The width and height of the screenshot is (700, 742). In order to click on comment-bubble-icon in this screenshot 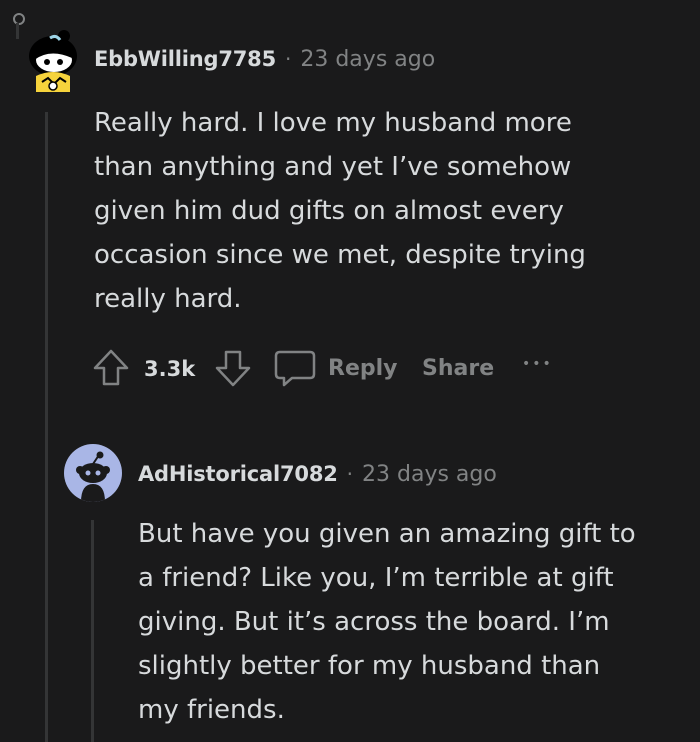, I will do `click(295, 368)`.